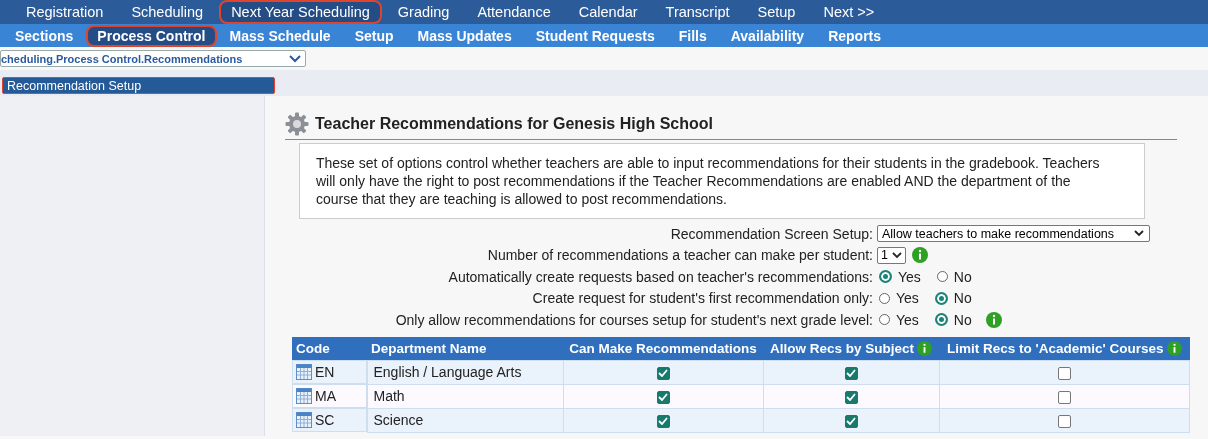 This screenshot has width=1208, height=439. I want to click on subnav-tab: Availability, so click(767, 35).